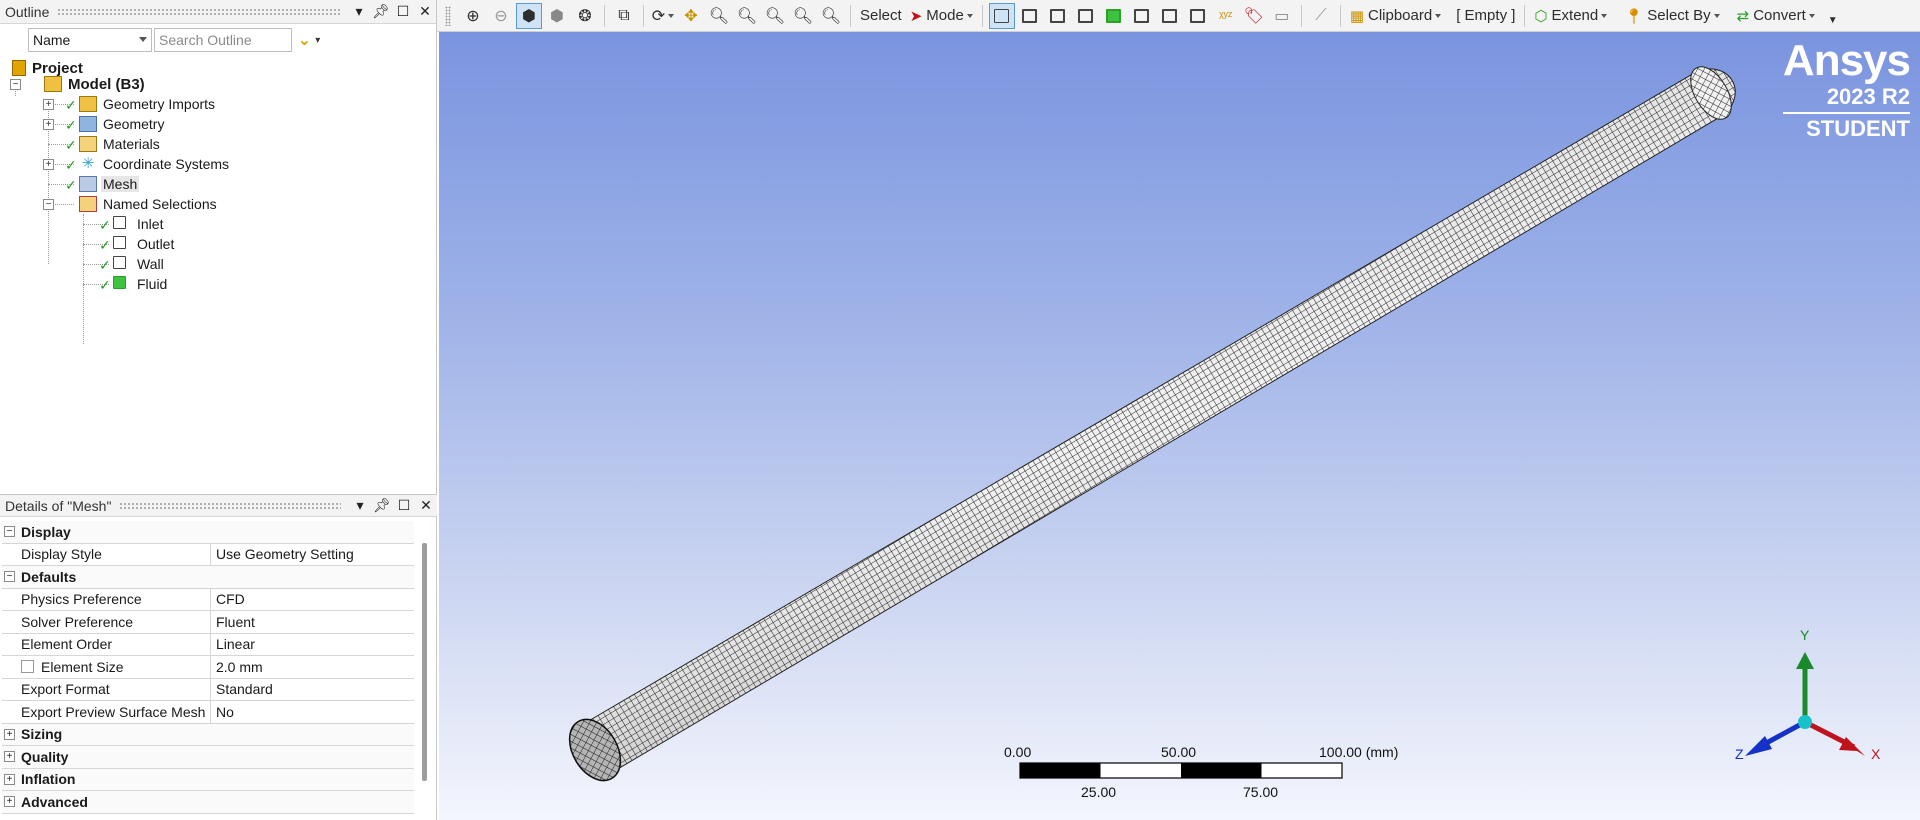 Image resolution: width=1920 pixels, height=820 pixels. What do you see at coordinates (585, 16) in the screenshot?
I see `wireframe-icon: ❂` at bounding box center [585, 16].